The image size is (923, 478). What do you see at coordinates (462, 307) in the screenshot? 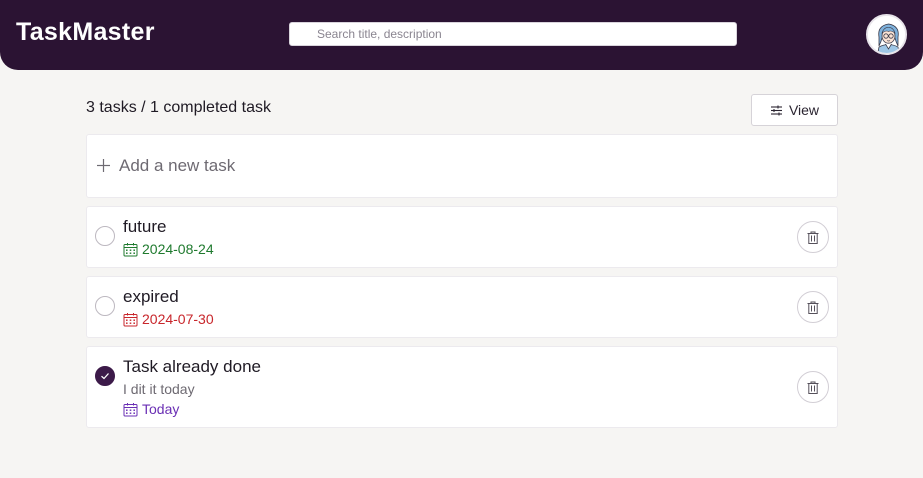
I see `task-item: expired 2024-07-30` at bounding box center [462, 307].